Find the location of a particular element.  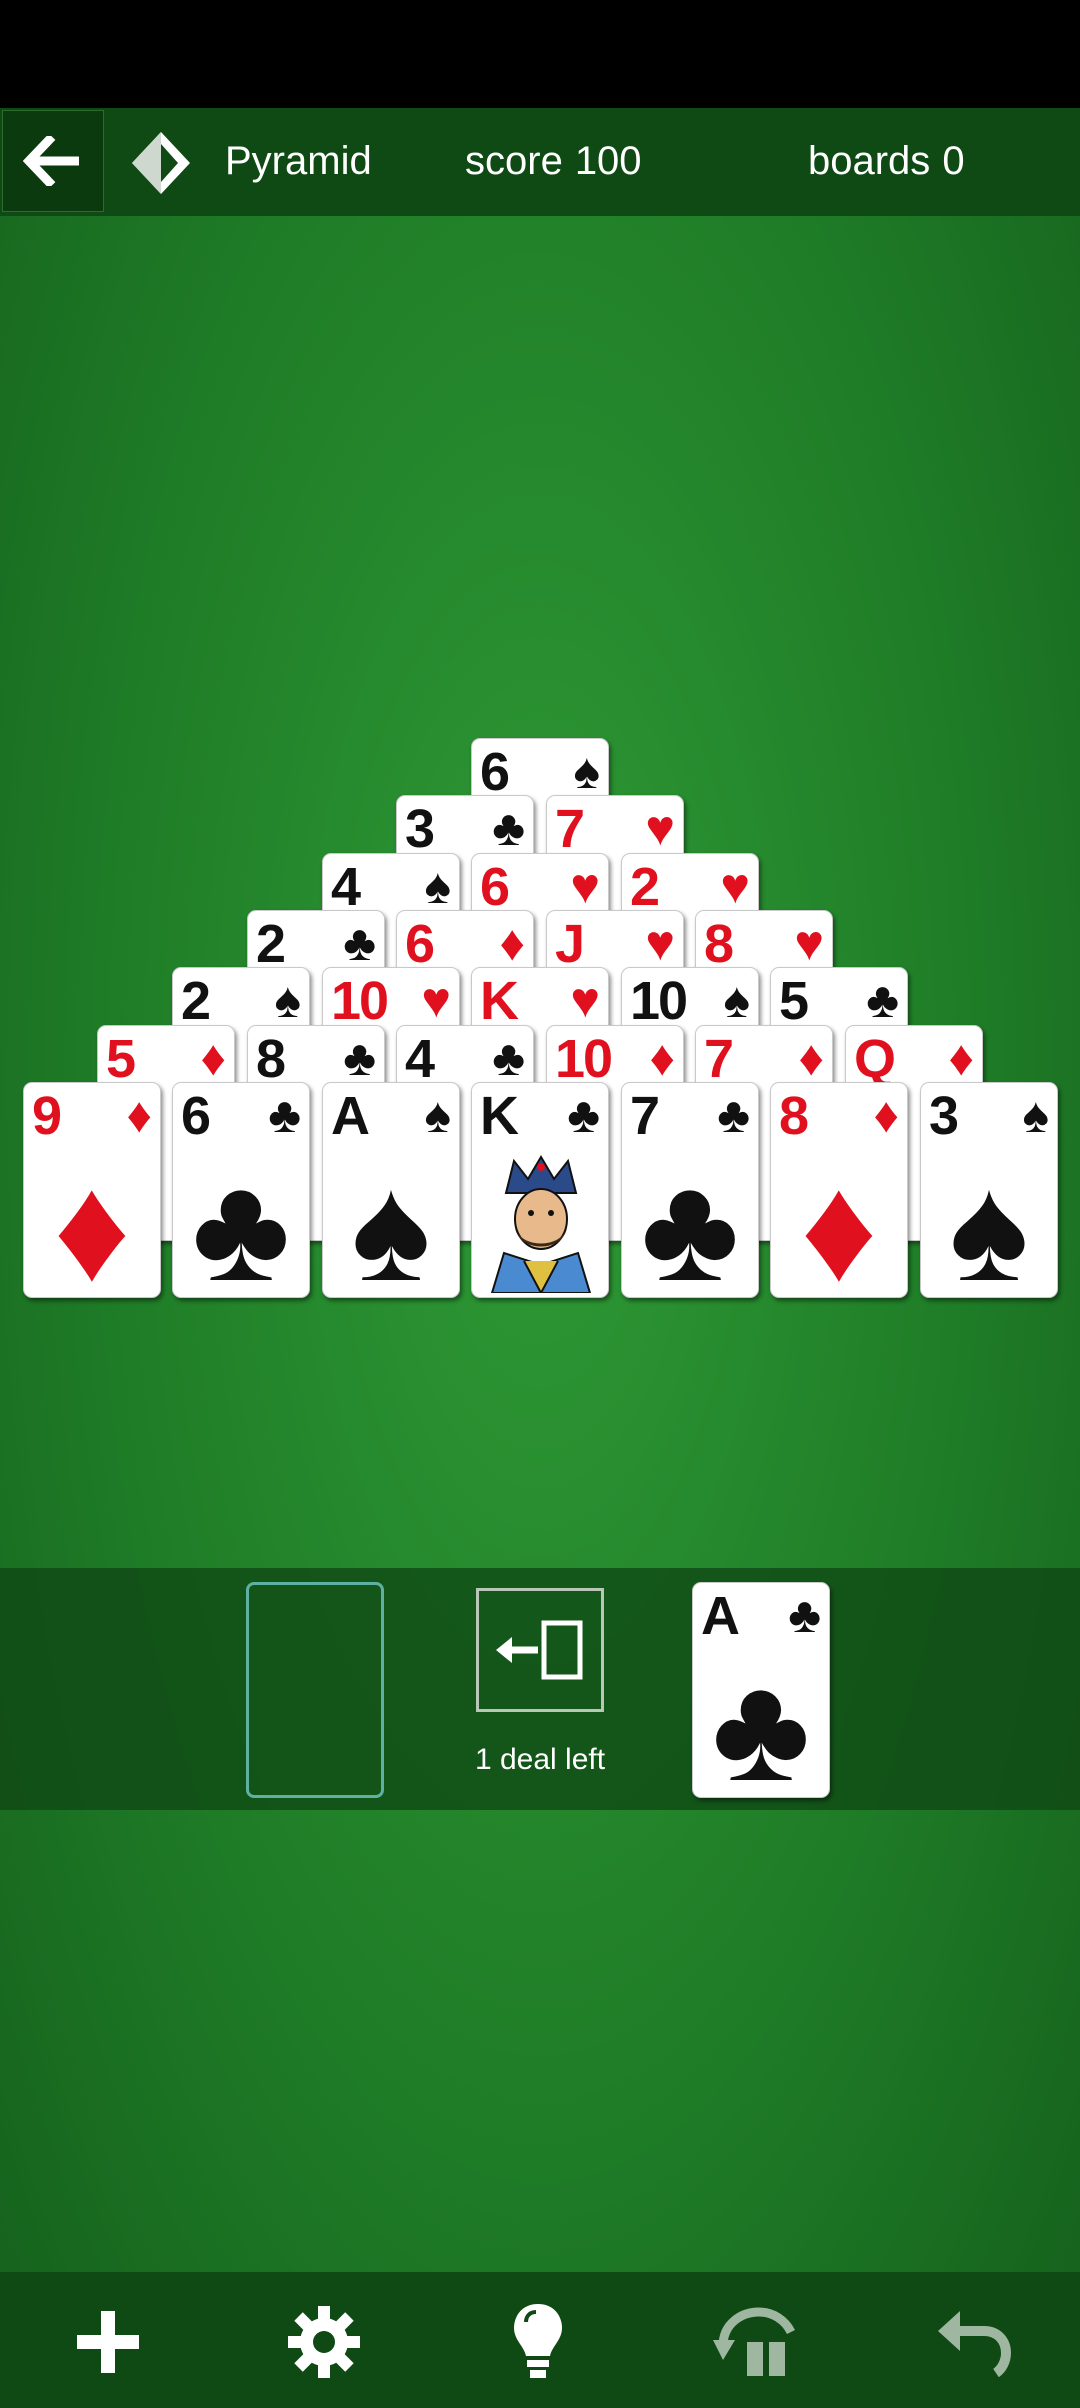

pyramid-card: A ♠ ♠ is located at coordinates (391, 1190).